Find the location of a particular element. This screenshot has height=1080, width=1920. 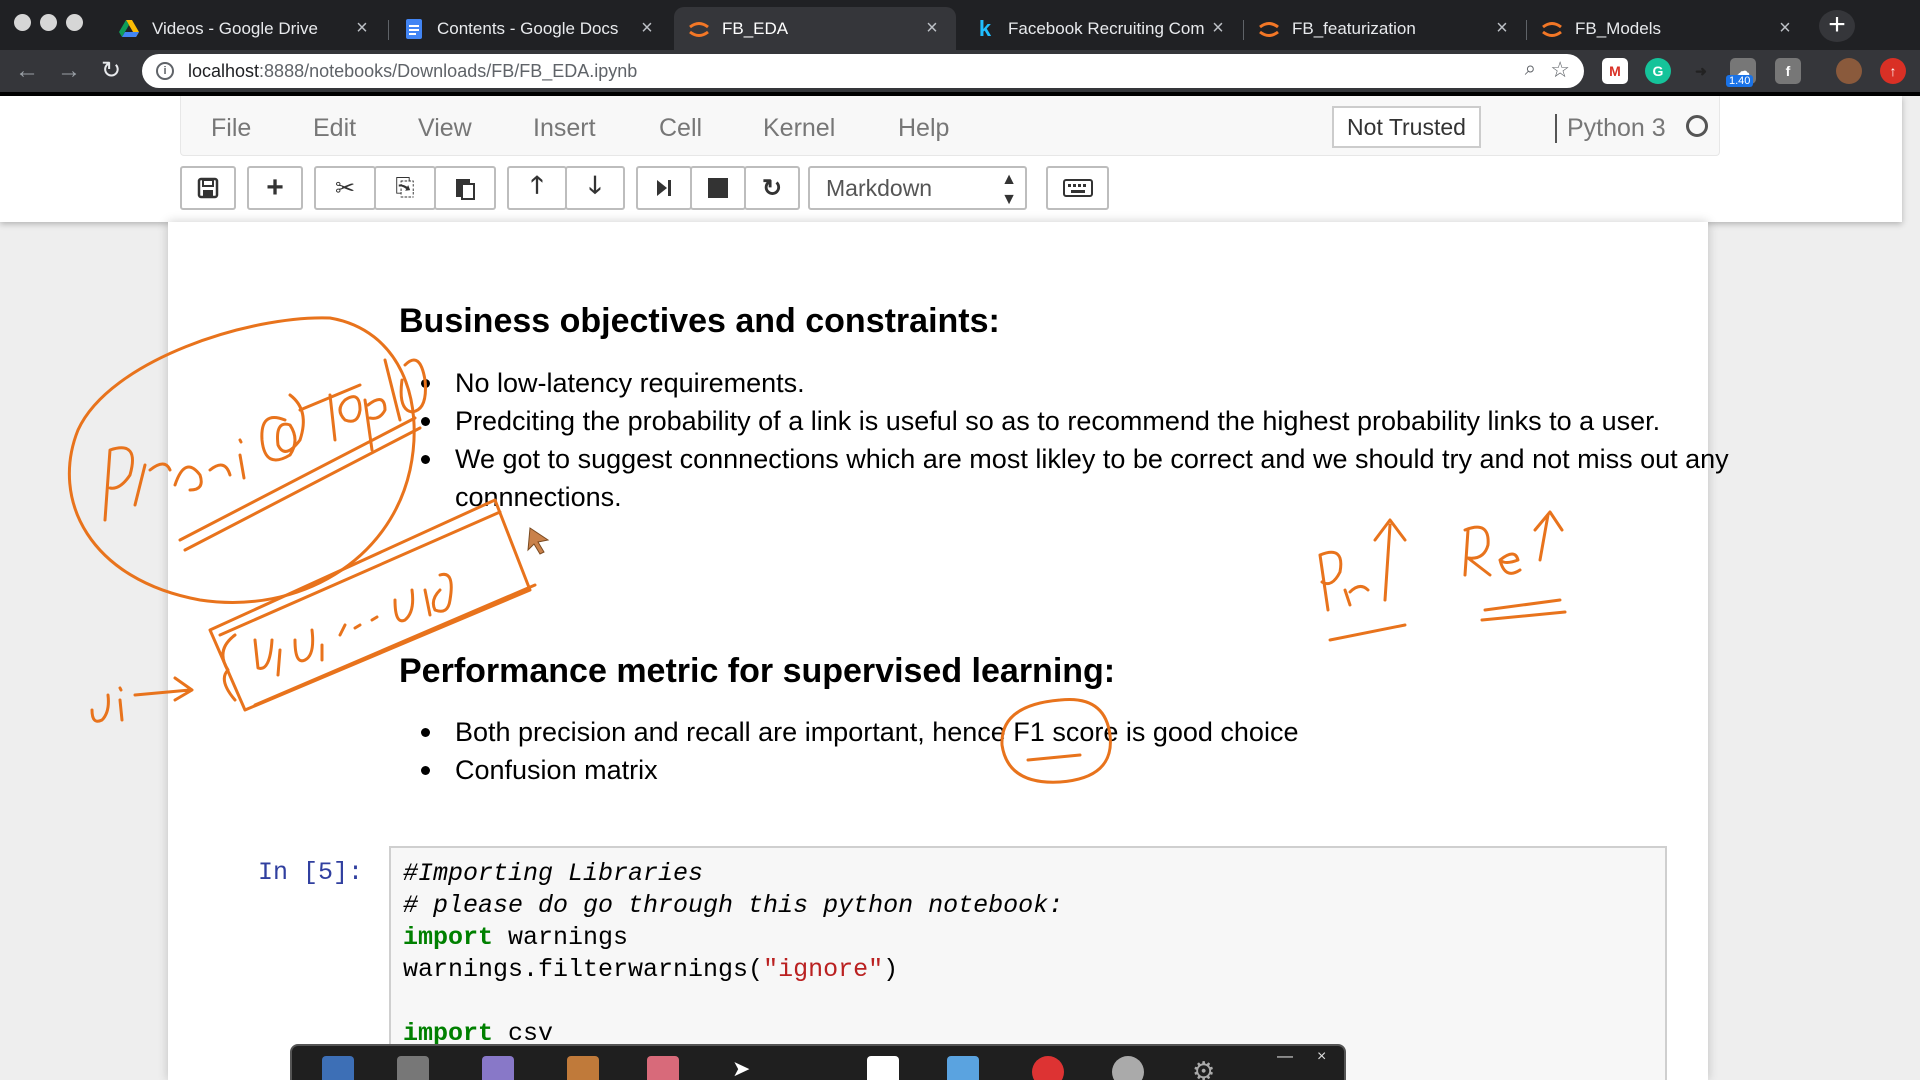

run-icon is located at coordinates (664, 188).